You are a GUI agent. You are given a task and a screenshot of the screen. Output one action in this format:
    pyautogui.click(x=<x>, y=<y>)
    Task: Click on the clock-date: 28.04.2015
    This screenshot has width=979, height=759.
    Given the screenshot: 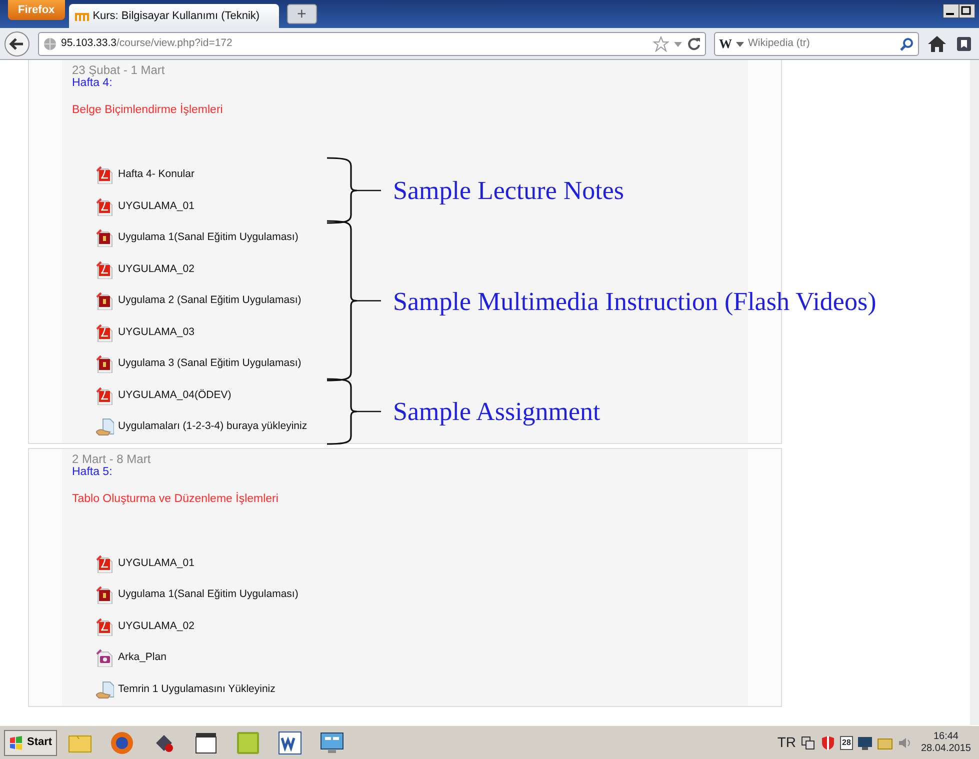 What is the action you would take?
    pyautogui.click(x=945, y=748)
    